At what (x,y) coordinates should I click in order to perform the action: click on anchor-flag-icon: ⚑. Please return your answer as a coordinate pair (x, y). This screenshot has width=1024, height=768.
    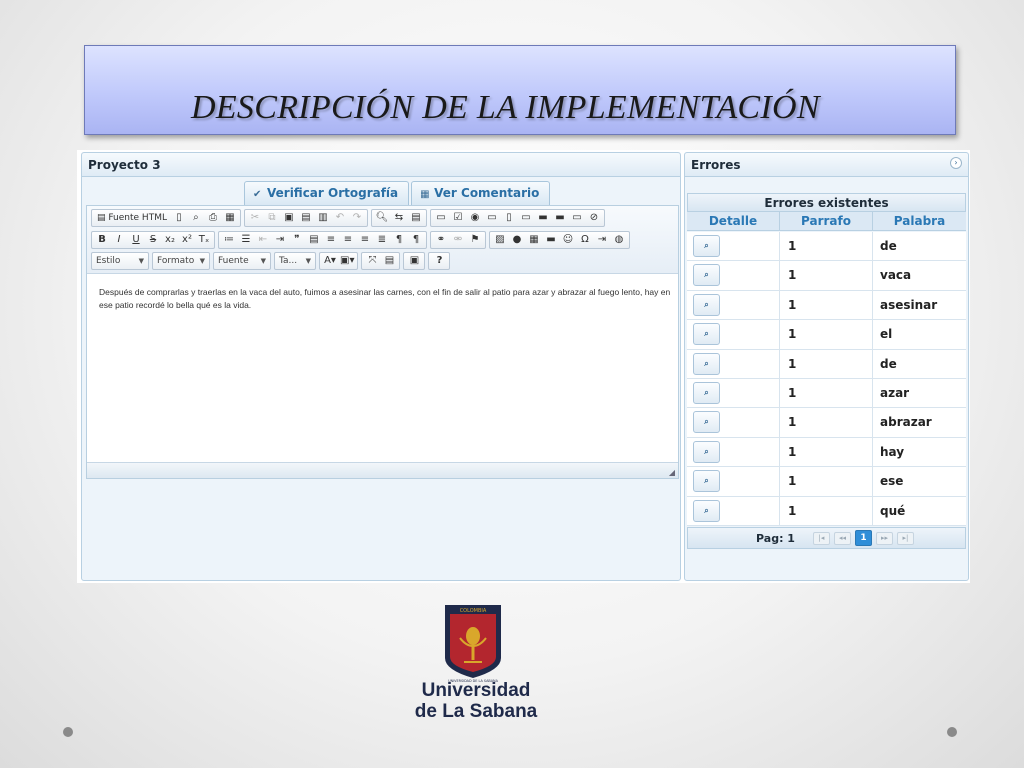
    Looking at the image, I should click on (475, 240).